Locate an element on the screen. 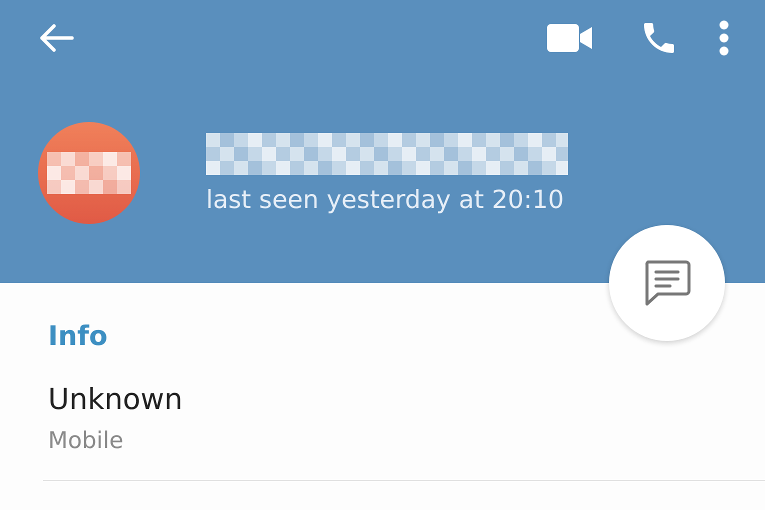  last-seen-status: last seen yesterday at 20:10 is located at coordinates (385, 199).